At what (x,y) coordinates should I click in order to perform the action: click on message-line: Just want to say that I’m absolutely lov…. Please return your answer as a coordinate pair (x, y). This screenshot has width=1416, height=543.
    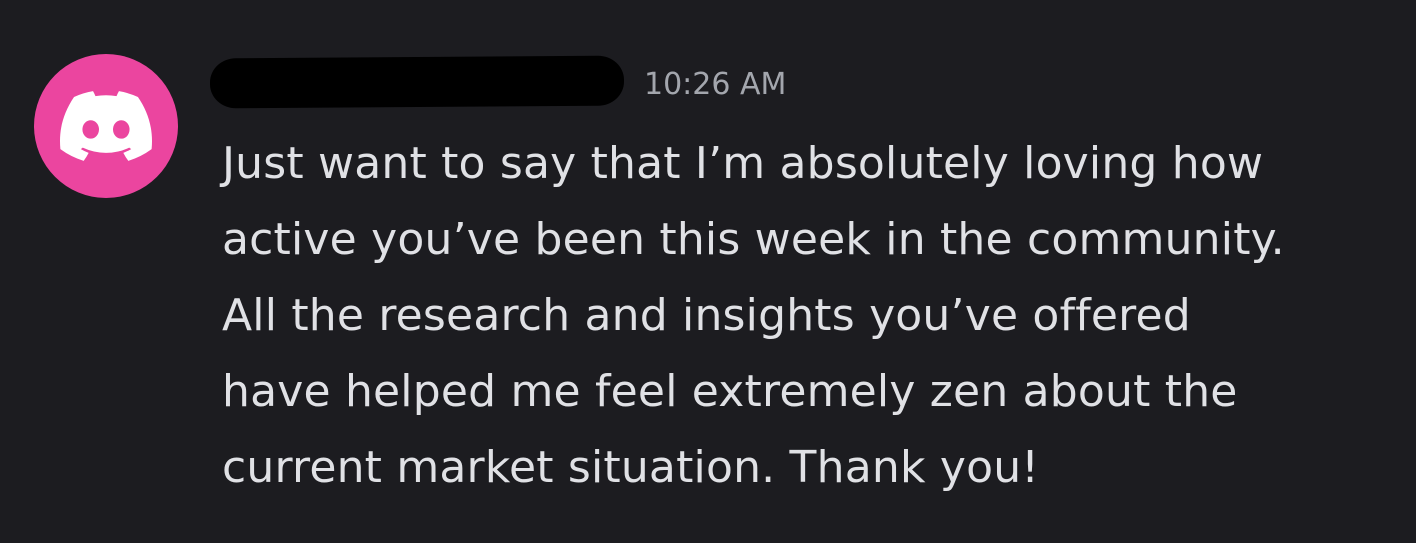
    Looking at the image, I should click on (743, 163).